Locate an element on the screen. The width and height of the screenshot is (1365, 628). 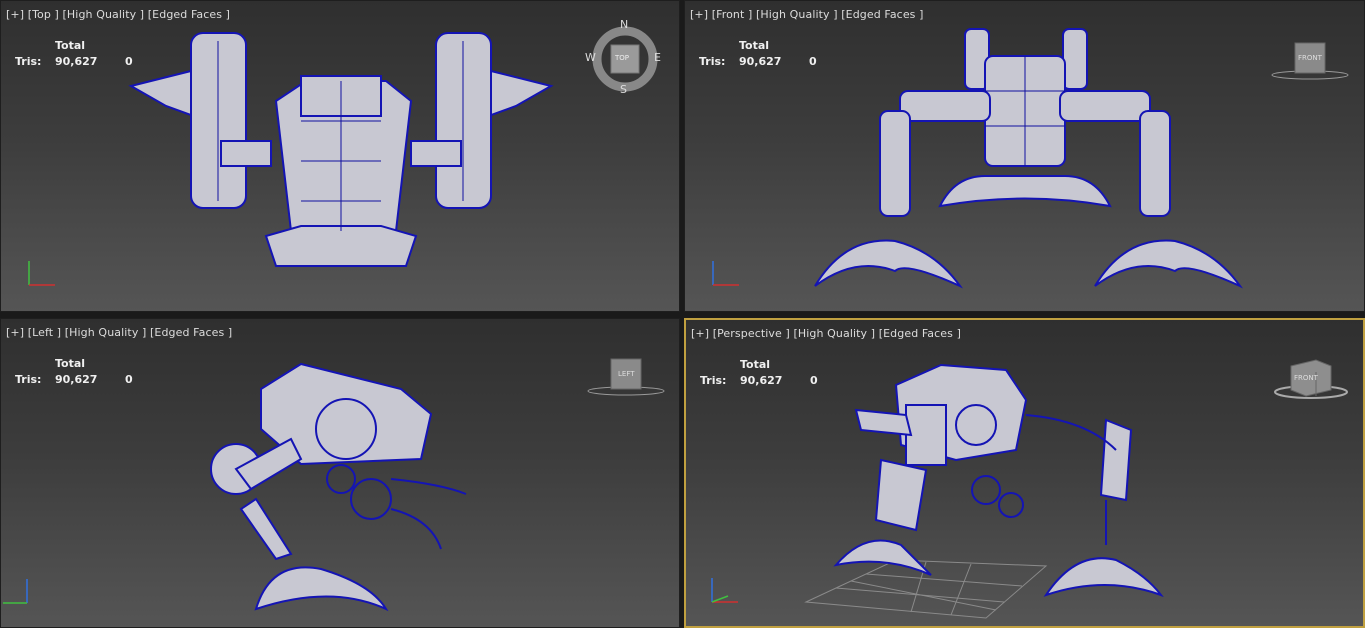
robot-top-view is located at coordinates (341, 149).